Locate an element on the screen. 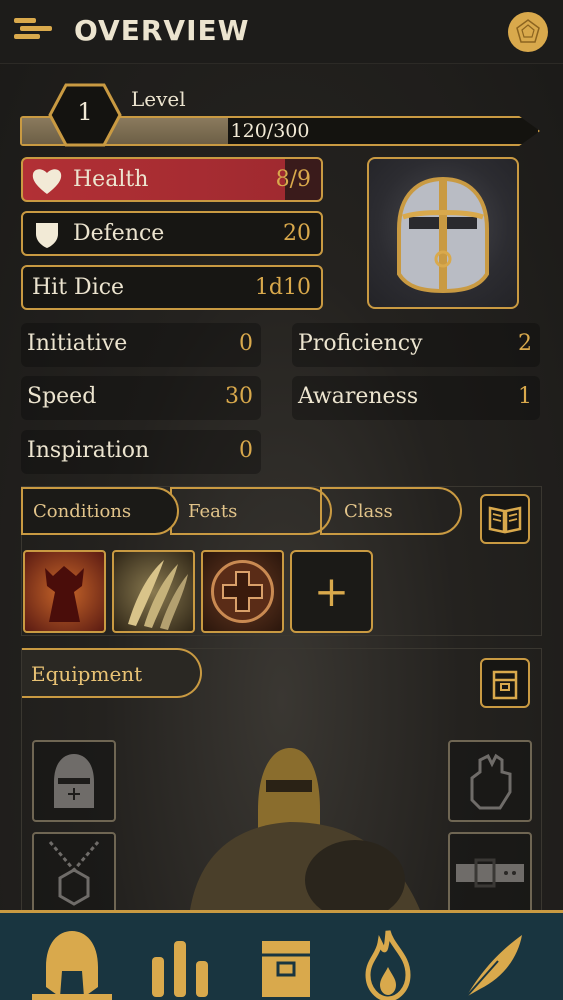 This screenshot has width=563, height=1000. d20-dice-icon is located at coordinates (528, 32).